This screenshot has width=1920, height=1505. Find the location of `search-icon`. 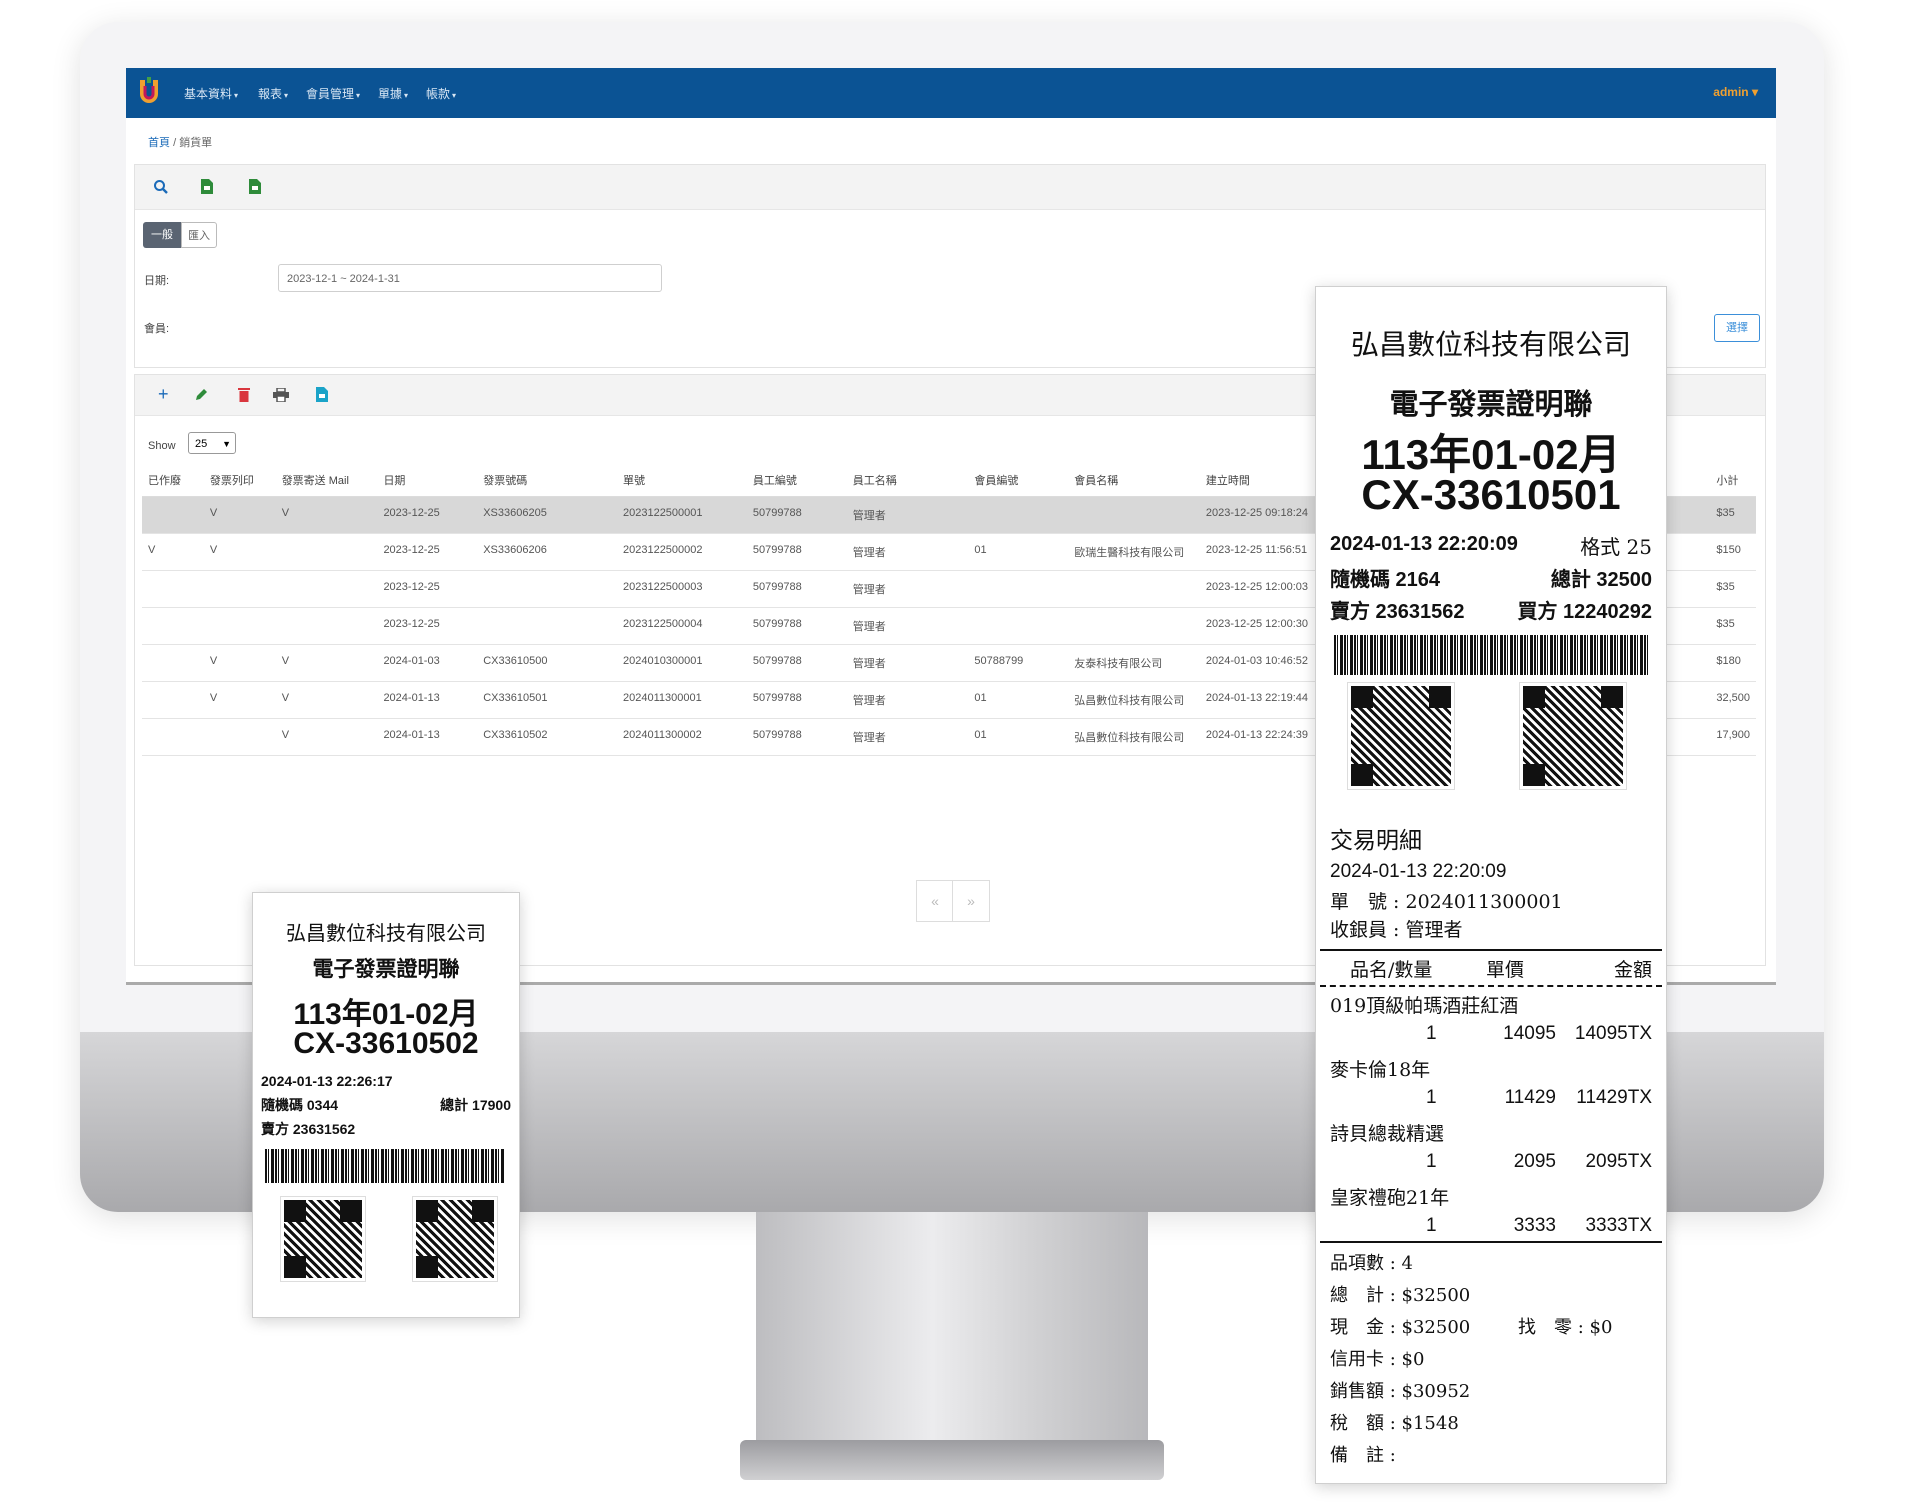

search-icon is located at coordinates (161, 187).